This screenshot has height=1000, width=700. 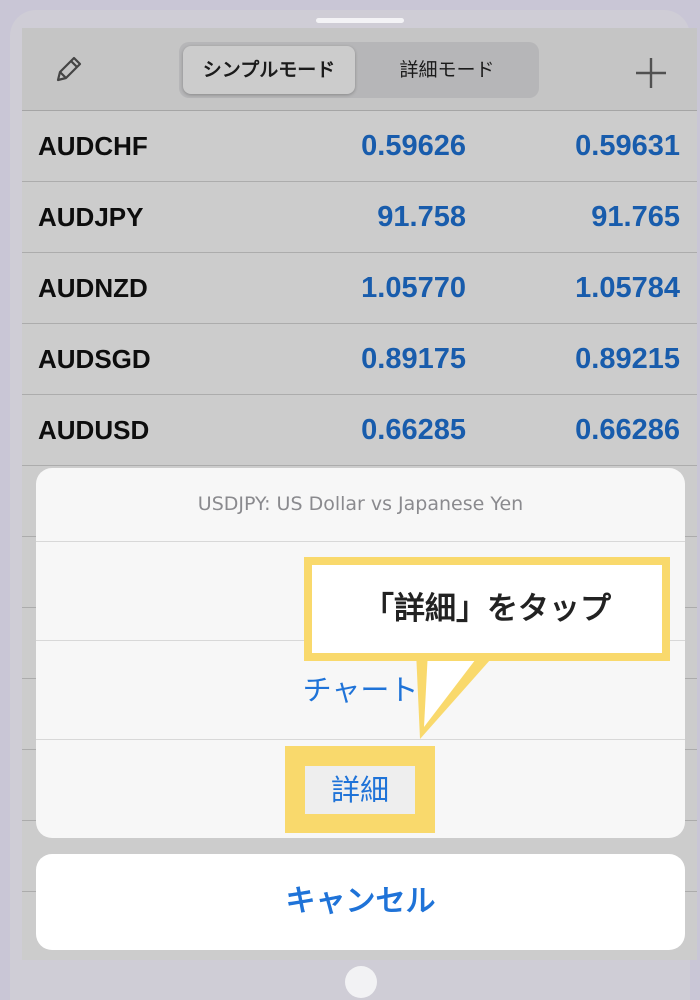 What do you see at coordinates (361, 982) in the screenshot?
I see `home-button` at bounding box center [361, 982].